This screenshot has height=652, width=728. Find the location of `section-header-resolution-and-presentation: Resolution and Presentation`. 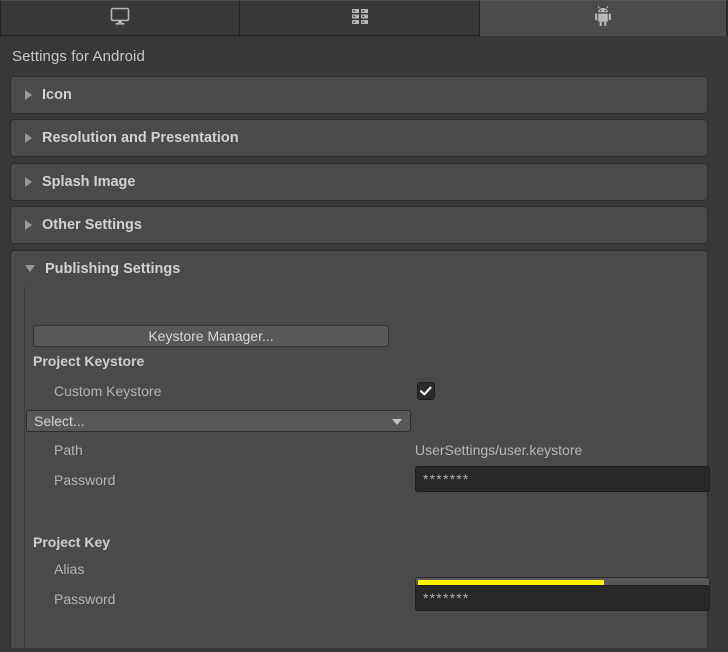

section-header-resolution-and-presentation: Resolution and Presentation is located at coordinates (359, 138).